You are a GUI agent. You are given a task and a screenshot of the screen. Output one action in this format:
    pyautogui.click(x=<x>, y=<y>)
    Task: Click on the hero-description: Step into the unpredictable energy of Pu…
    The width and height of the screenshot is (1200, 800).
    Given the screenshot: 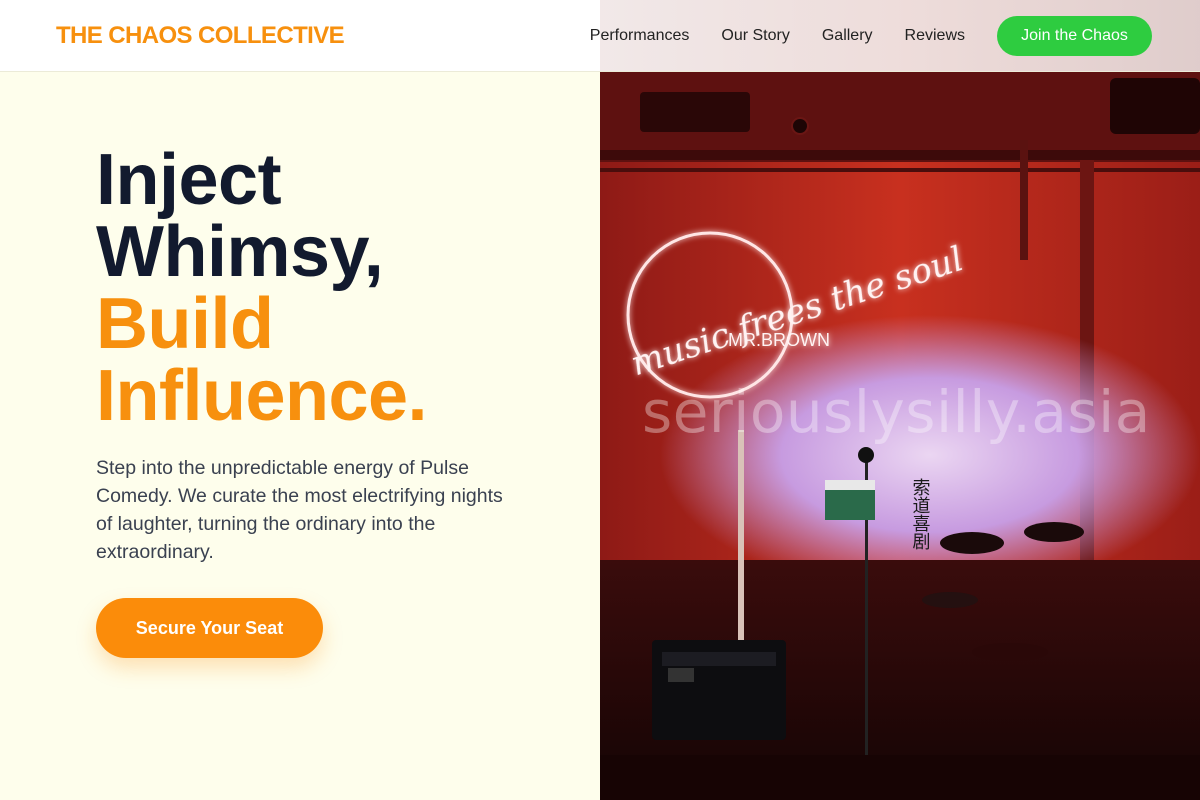 What is the action you would take?
    pyautogui.click(x=299, y=510)
    